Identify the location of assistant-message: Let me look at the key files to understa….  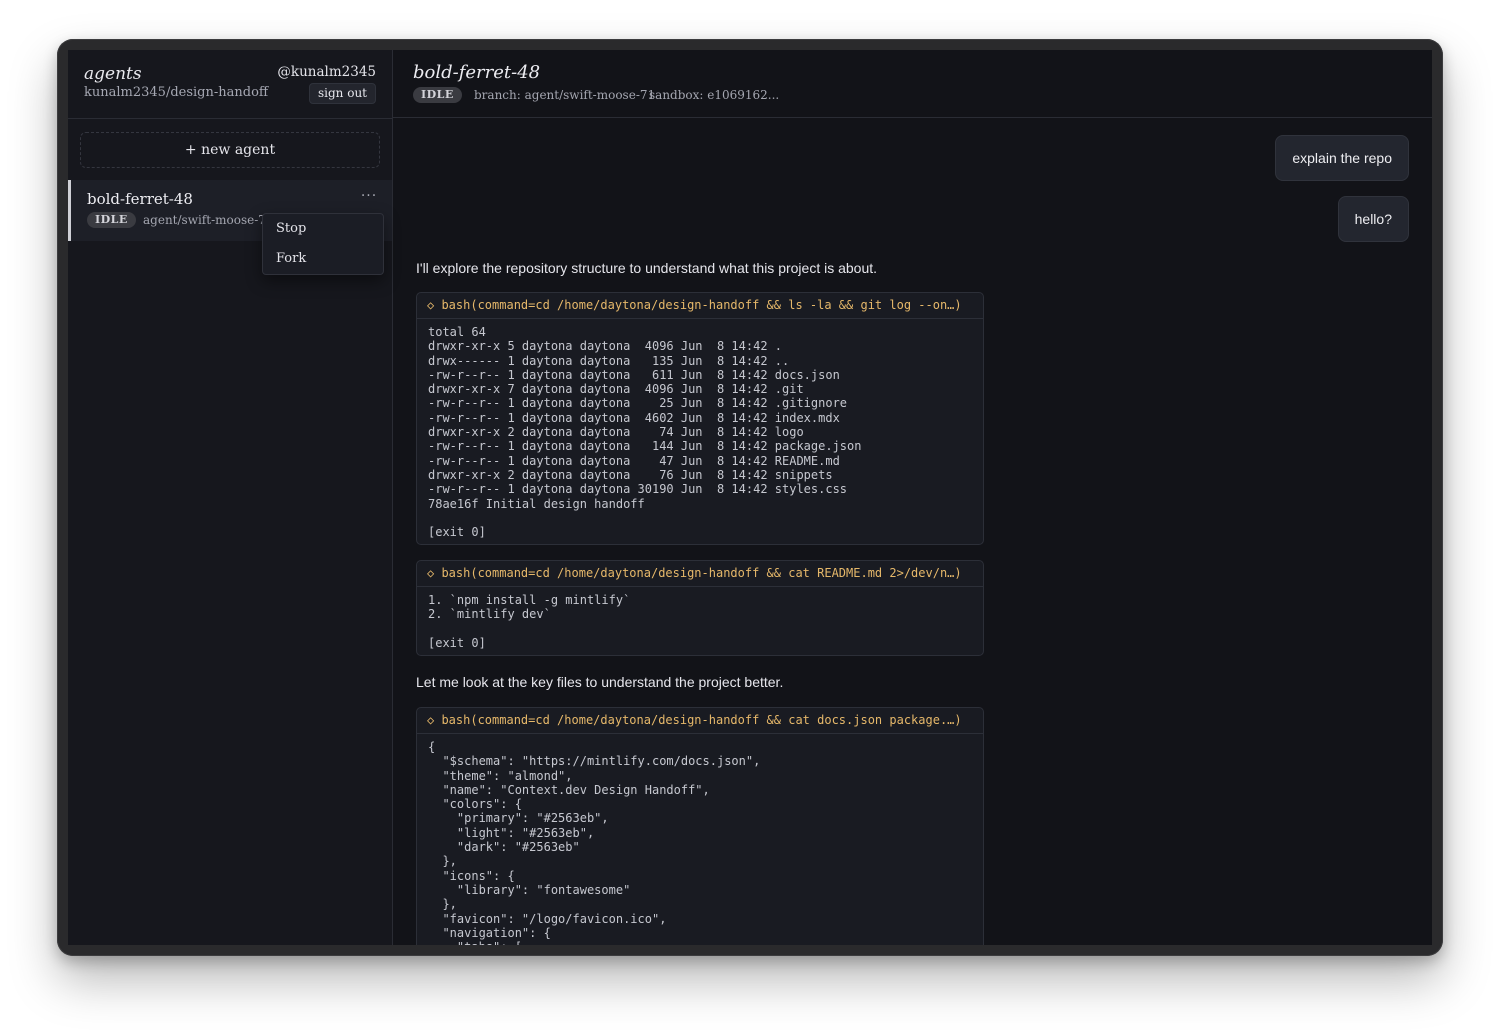
(600, 682).